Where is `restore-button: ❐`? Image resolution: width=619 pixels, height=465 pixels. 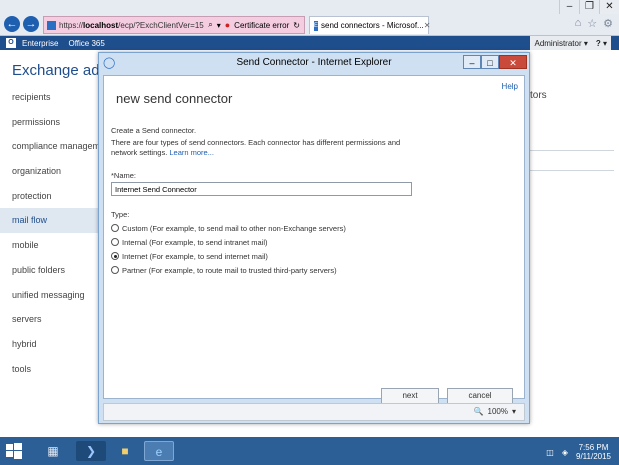
restore-button: ❐ is located at coordinates (589, 7).